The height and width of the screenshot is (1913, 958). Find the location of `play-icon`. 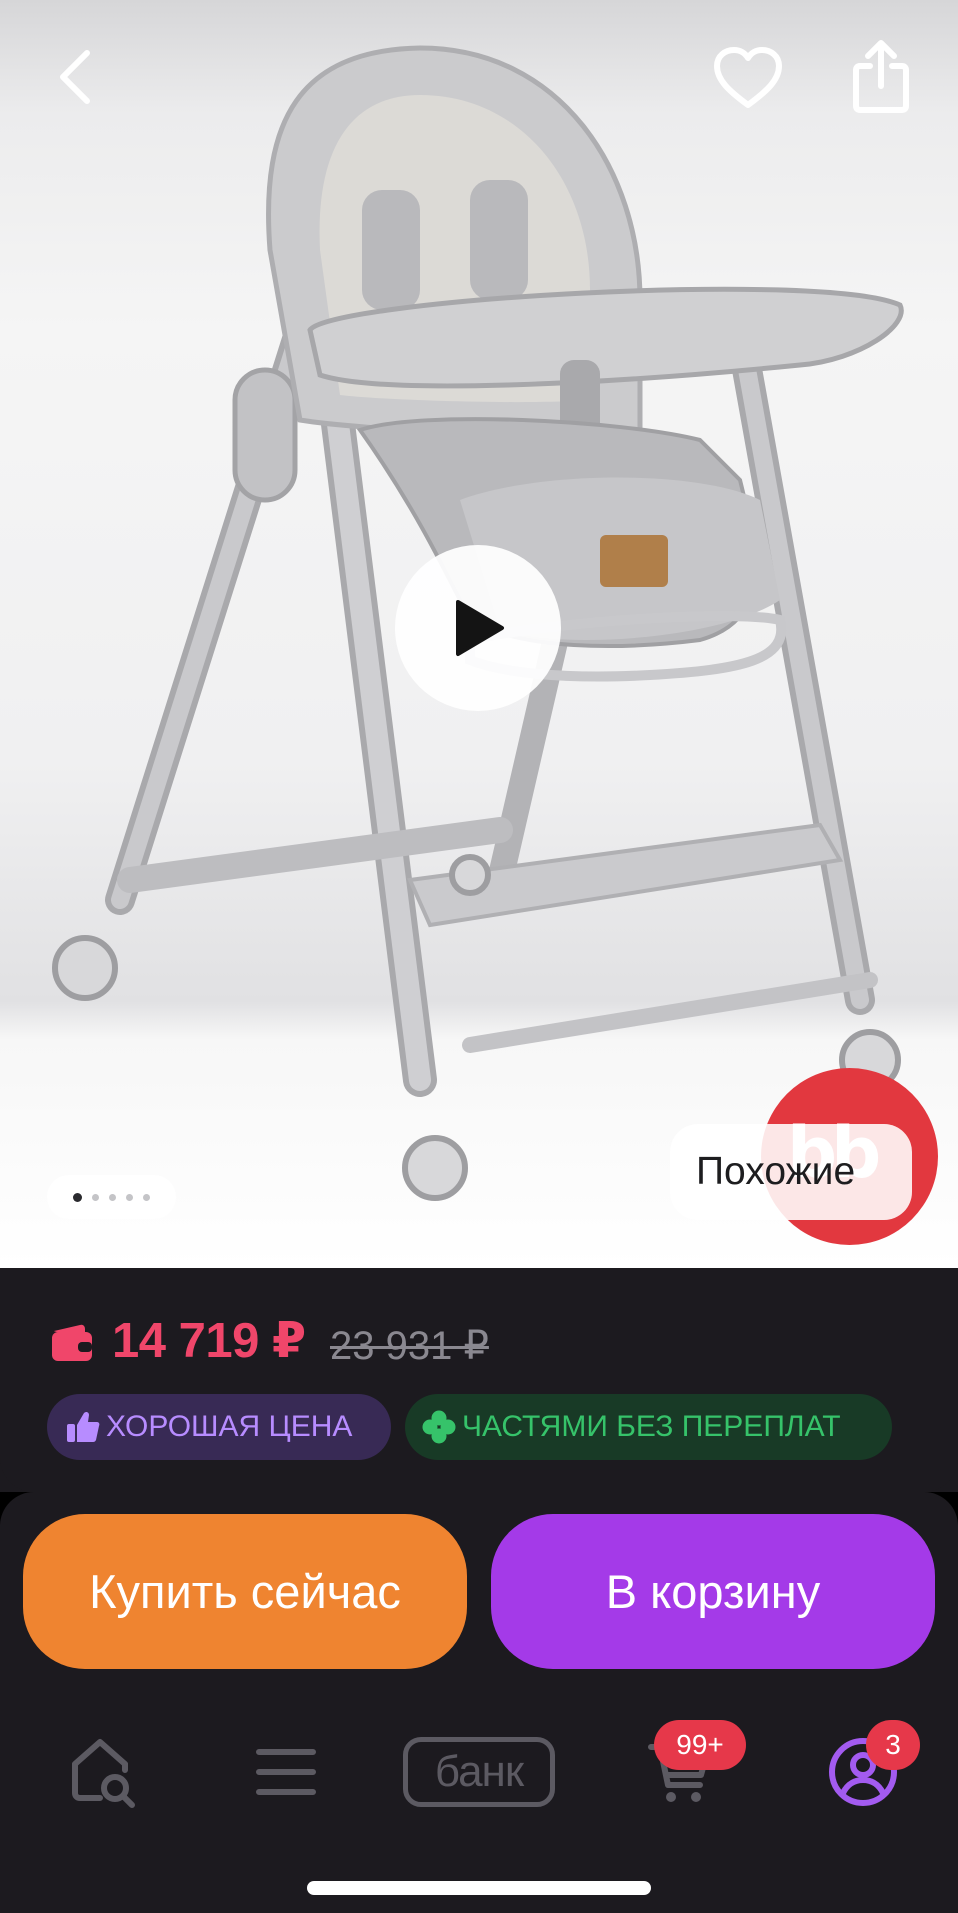

play-icon is located at coordinates (480, 628).